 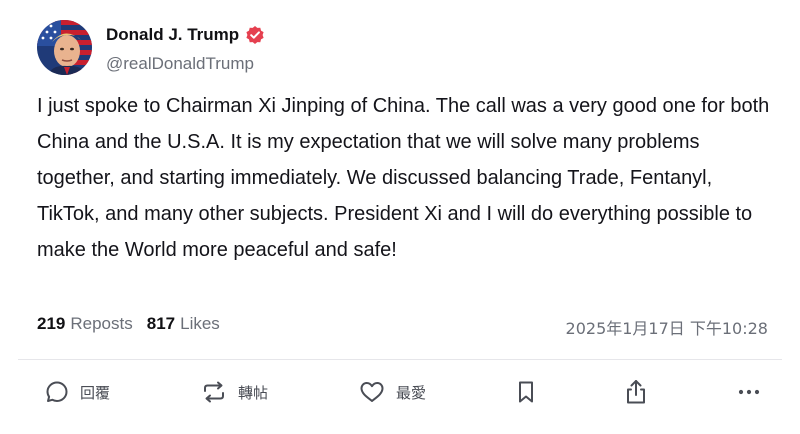 I want to click on author-display-name: Donald J. Trump, so click(x=172, y=35).